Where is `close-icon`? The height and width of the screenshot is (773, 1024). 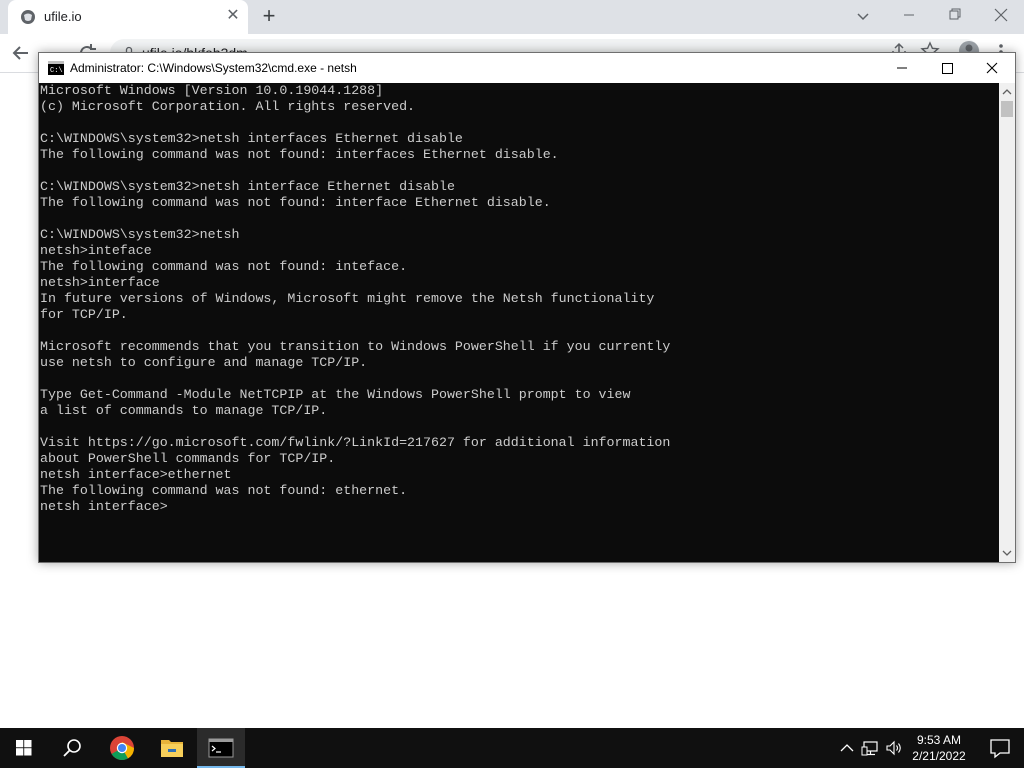 close-icon is located at coordinates (992, 68).